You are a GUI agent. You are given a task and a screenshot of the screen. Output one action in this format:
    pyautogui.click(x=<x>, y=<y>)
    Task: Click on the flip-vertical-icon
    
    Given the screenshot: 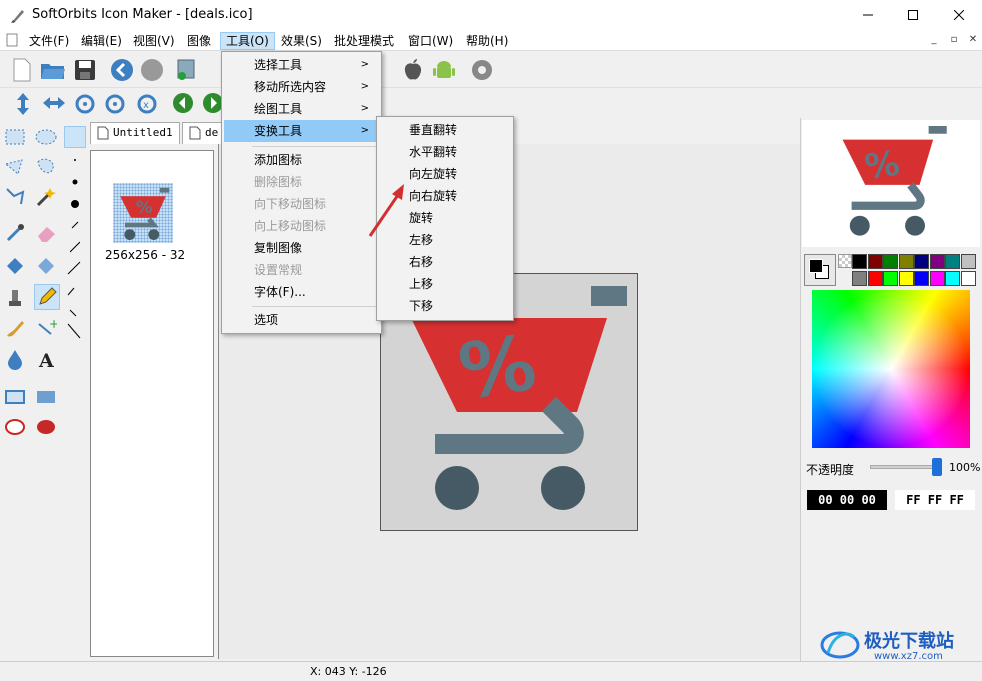 What is the action you would take?
    pyautogui.click(x=23, y=104)
    